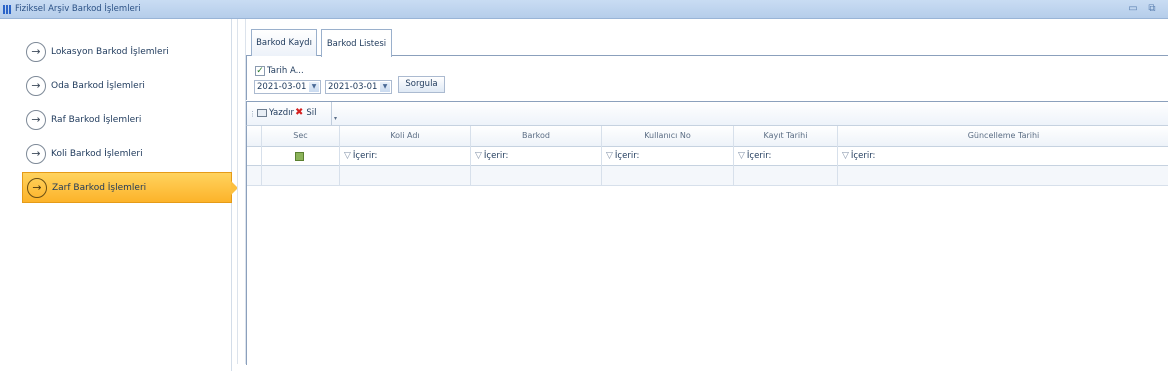  I want to click on grid-toolbar: ⋮ Yazdır ✖ Sil ▾, so click(707, 113).